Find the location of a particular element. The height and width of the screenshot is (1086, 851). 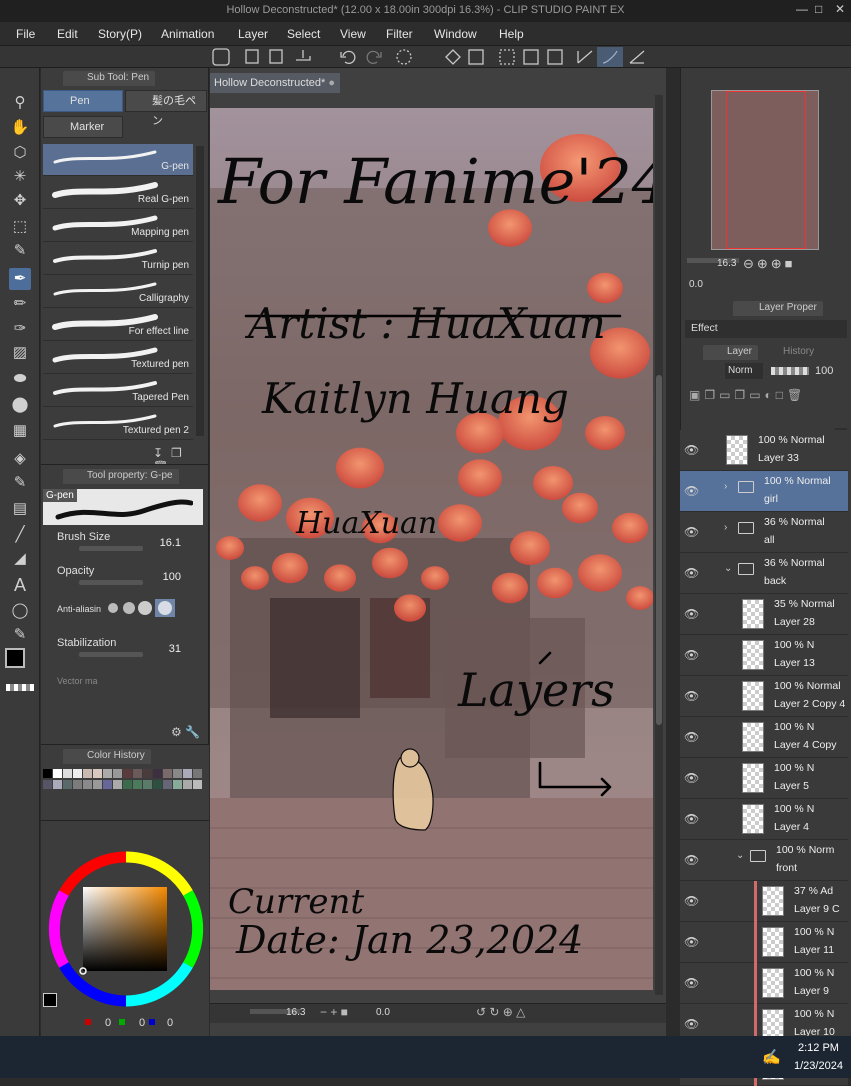

navigator-angle-value: 0.0 is located at coordinates (696, 284).